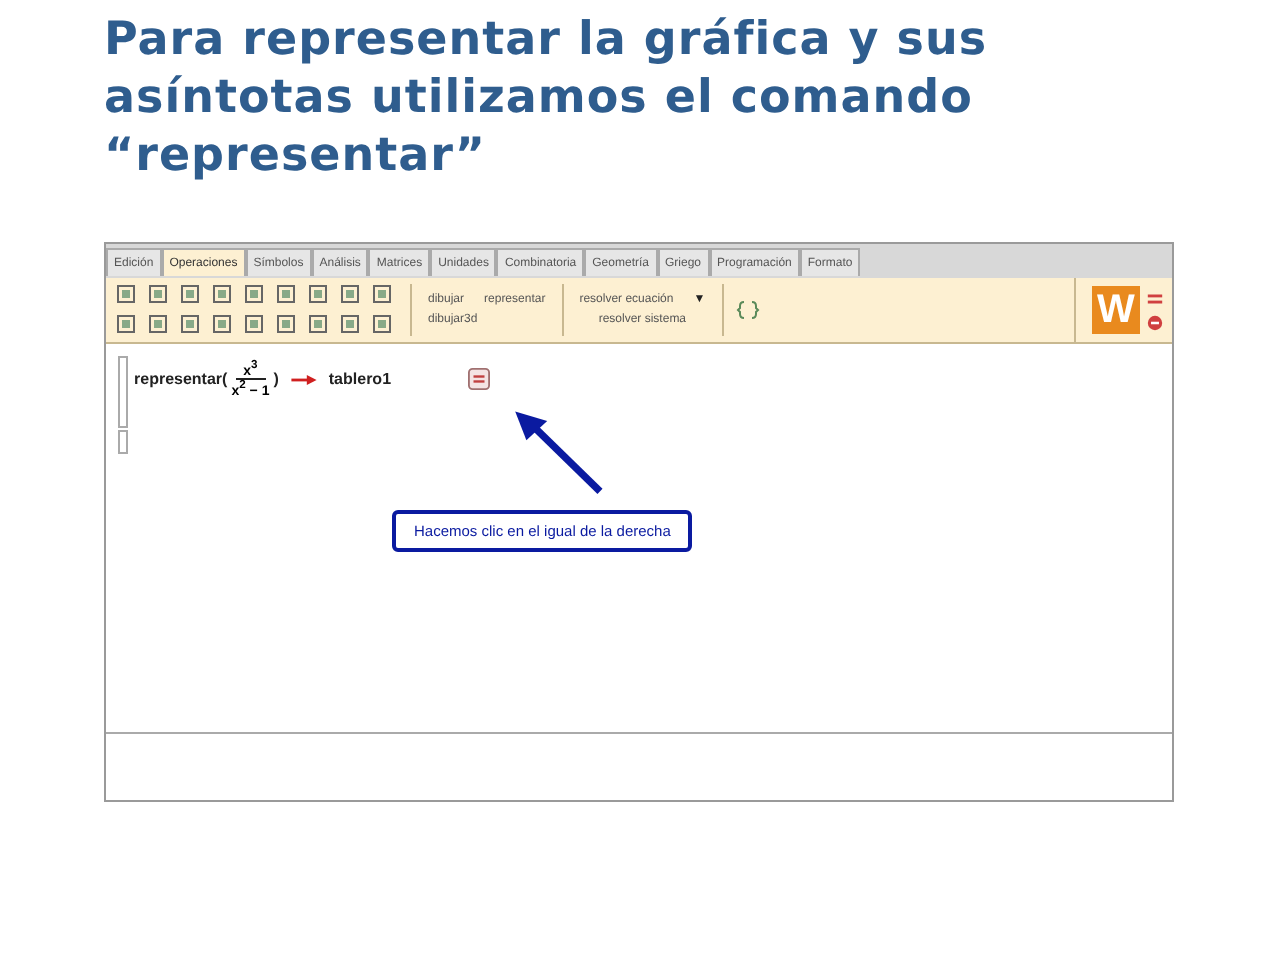 The image size is (1276, 958). What do you see at coordinates (360, 379) in the screenshot?
I see `result-text: tablero1` at bounding box center [360, 379].